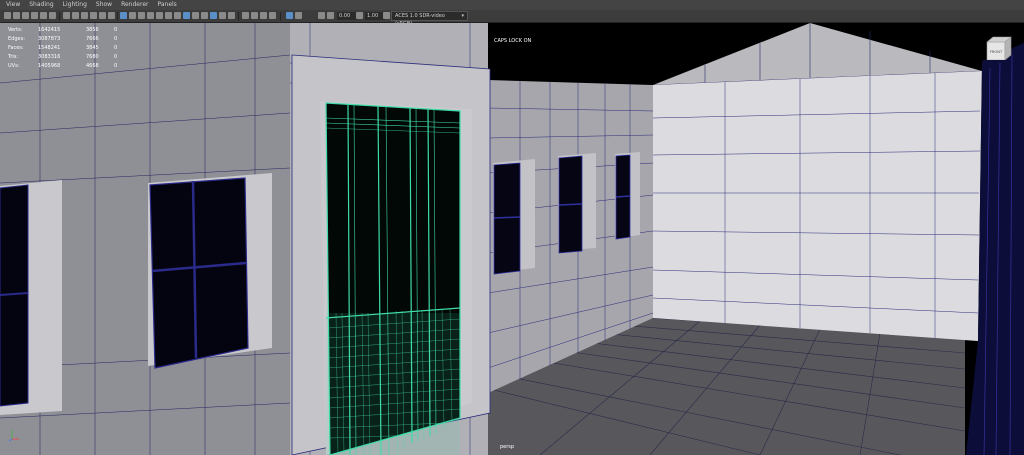  I want to click on grid-icon, so click(66, 15).